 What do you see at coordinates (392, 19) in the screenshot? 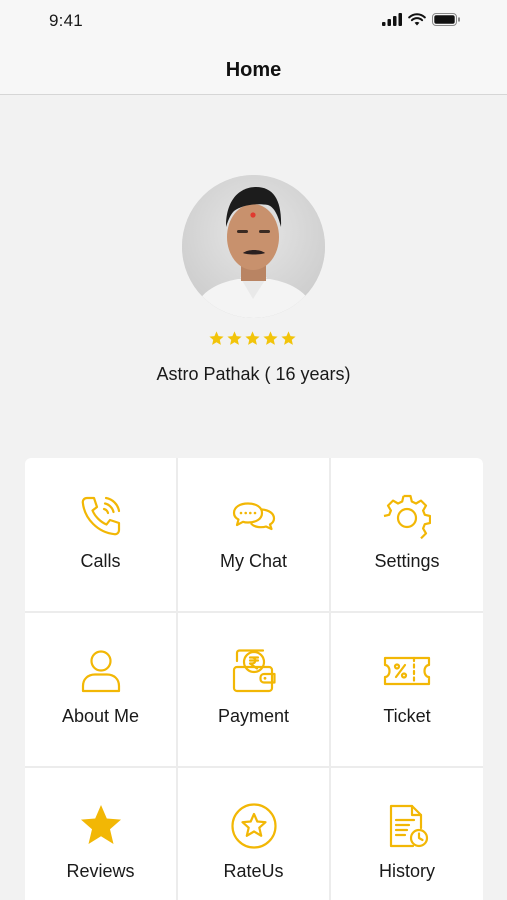
I see `cellular-signal-icon` at bounding box center [392, 19].